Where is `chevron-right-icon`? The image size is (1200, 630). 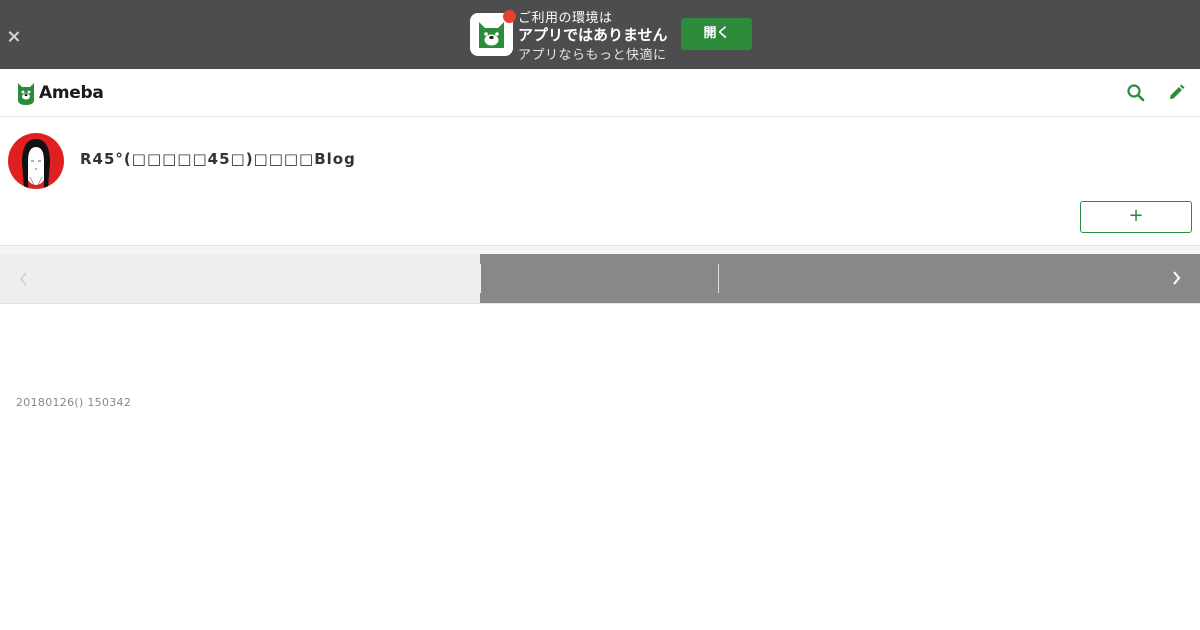 chevron-right-icon is located at coordinates (1177, 278).